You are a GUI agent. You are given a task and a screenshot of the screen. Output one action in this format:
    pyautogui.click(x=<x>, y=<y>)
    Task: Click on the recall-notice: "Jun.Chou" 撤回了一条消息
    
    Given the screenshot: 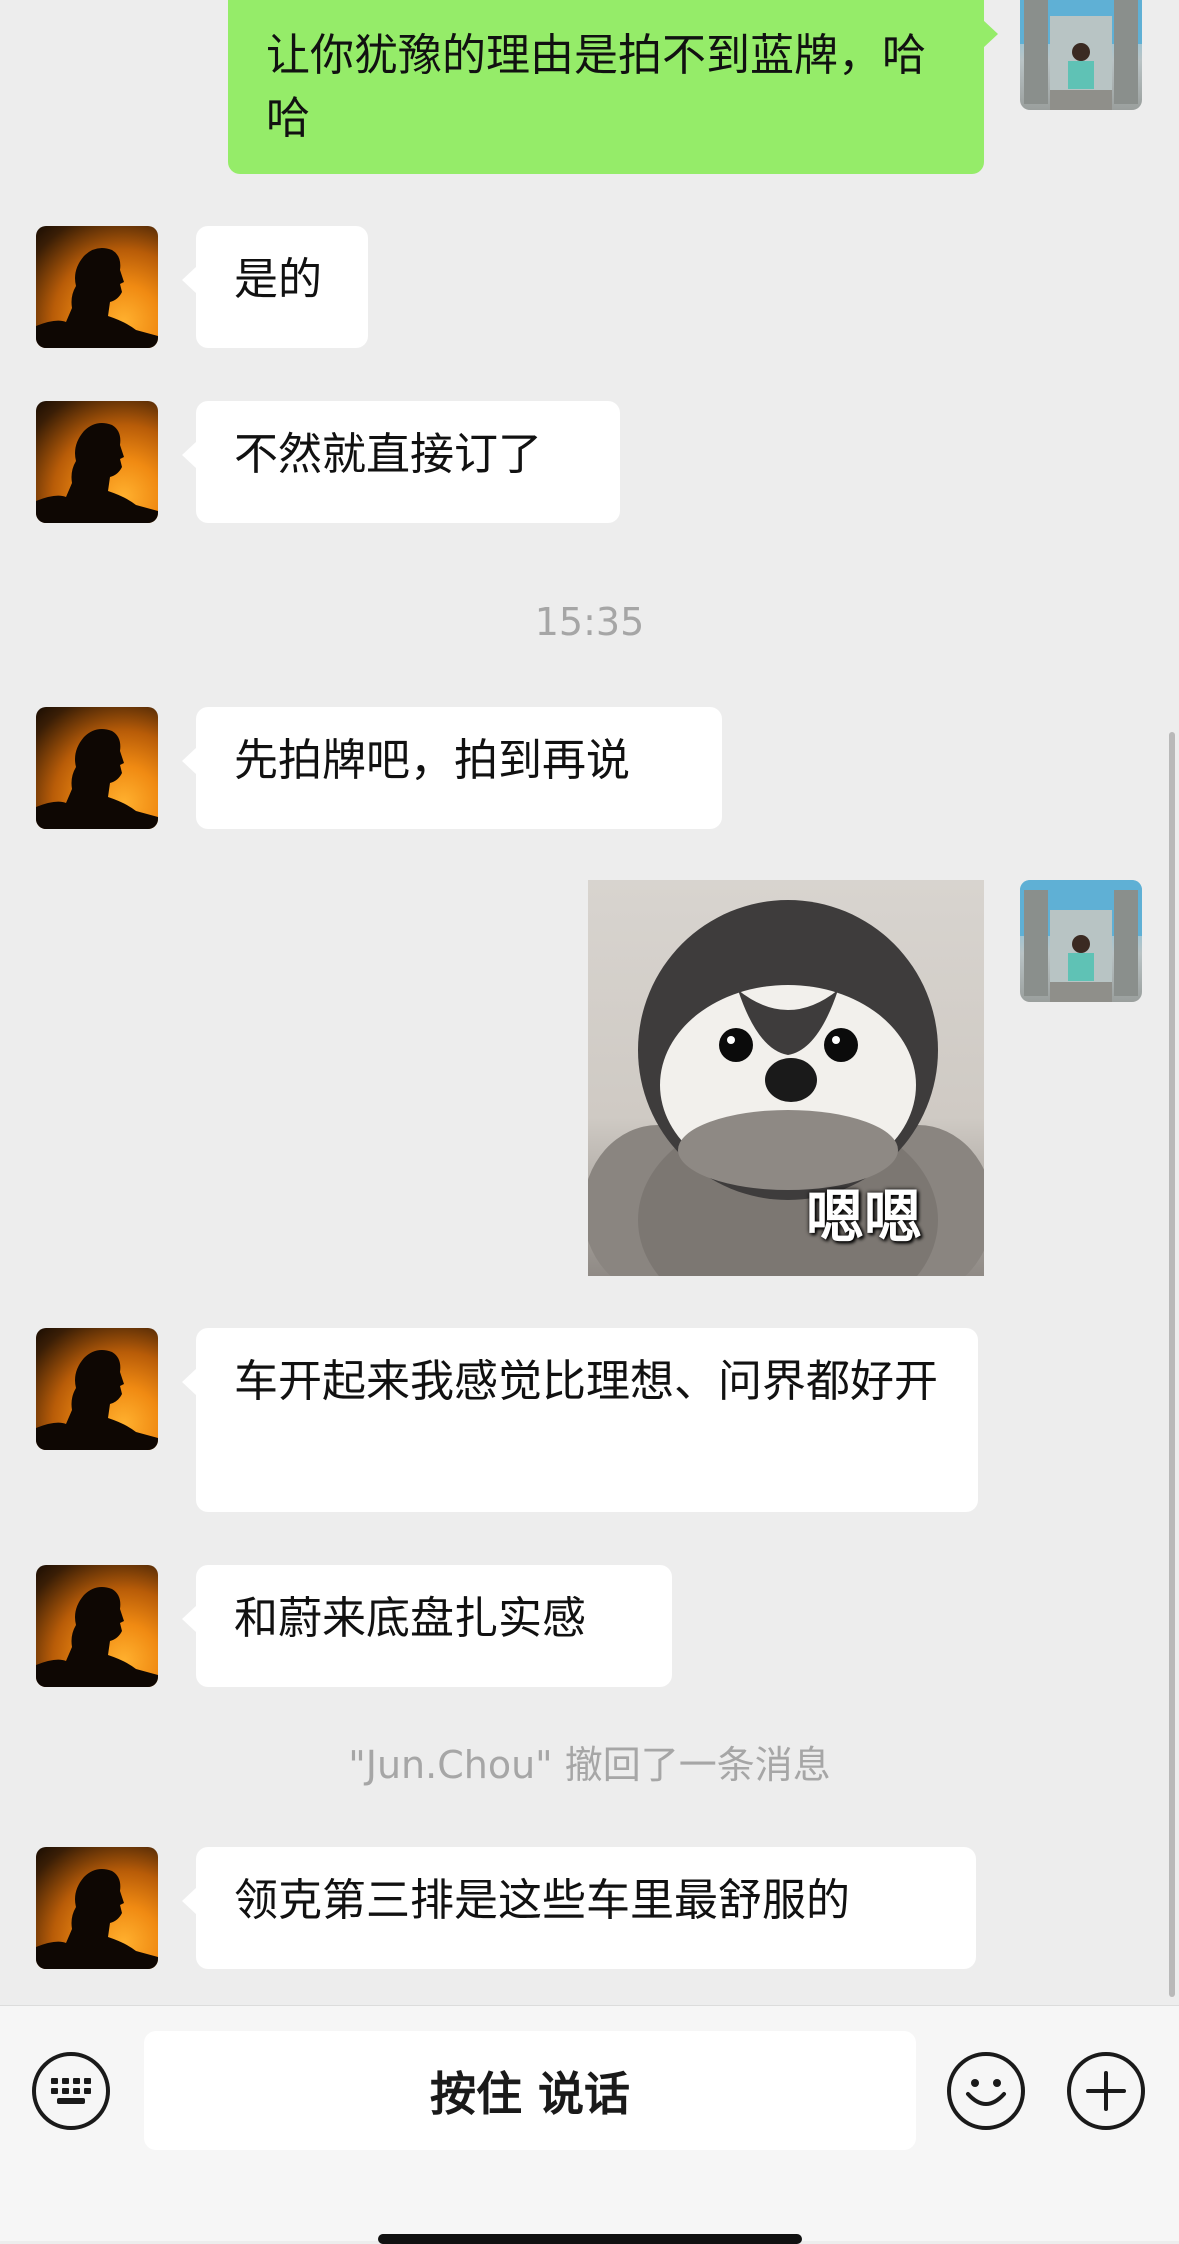 What is the action you would take?
    pyautogui.click(x=589, y=1765)
    